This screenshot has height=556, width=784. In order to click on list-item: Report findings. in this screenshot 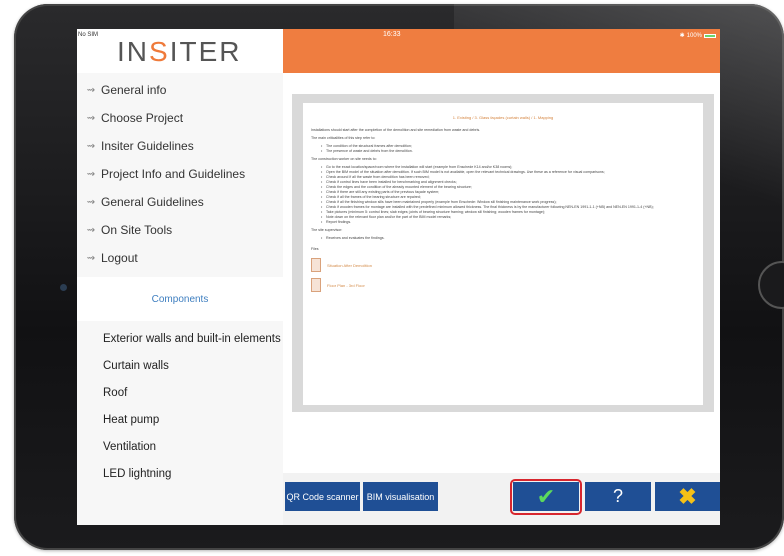, I will do `click(508, 222)`.